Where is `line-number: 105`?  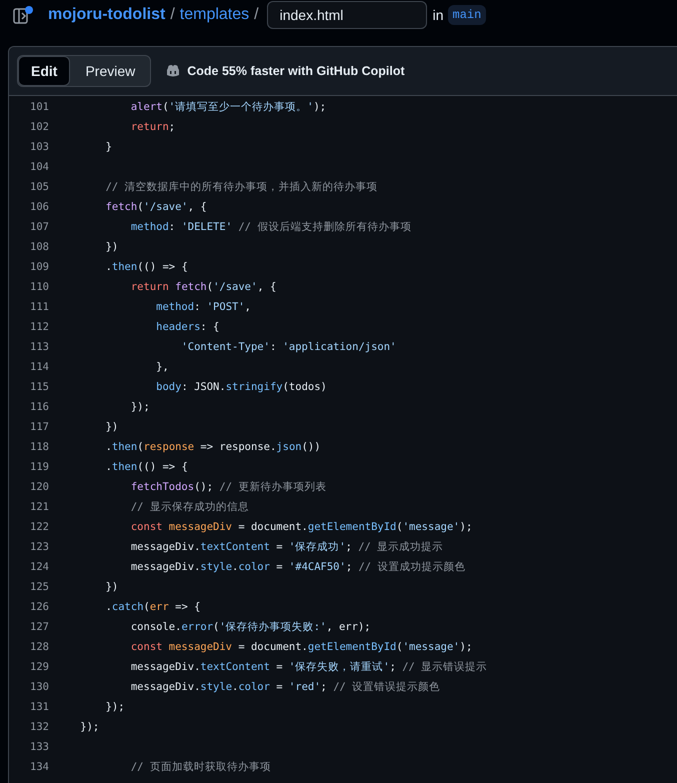 line-number: 105 is located at coordinates (39, 187).